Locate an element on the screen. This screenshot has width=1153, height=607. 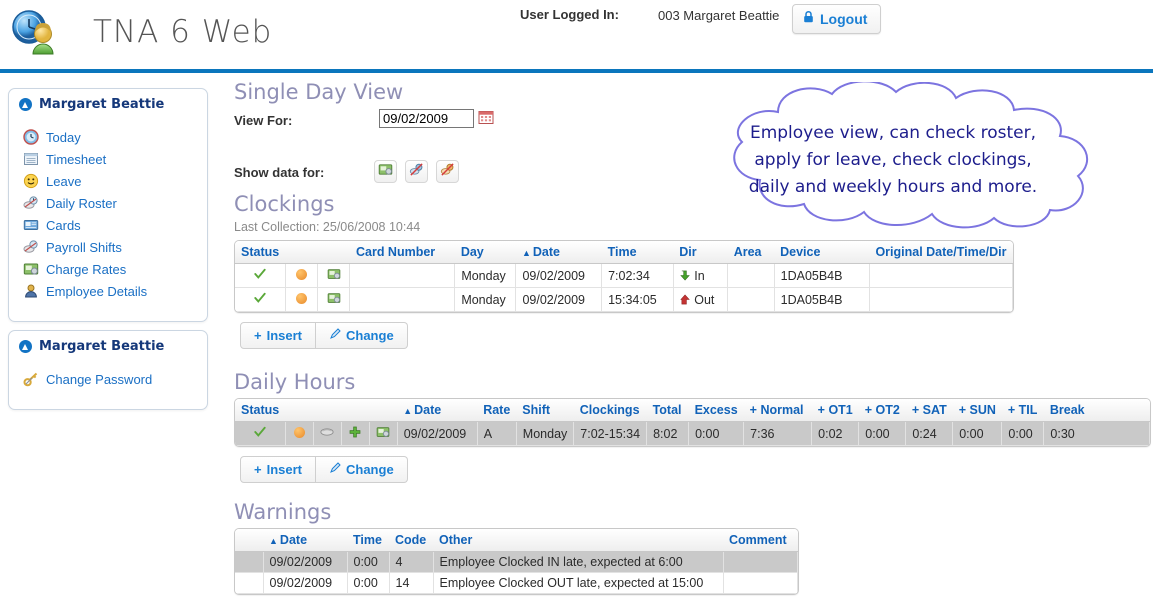
daily-hours-button-bar: + Insert Change is located at coordinates (695, 469).